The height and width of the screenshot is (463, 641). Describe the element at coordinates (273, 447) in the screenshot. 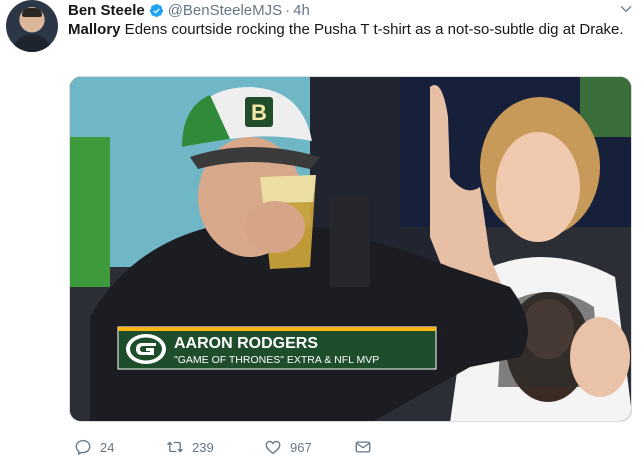

I see `like-icon` at that location.